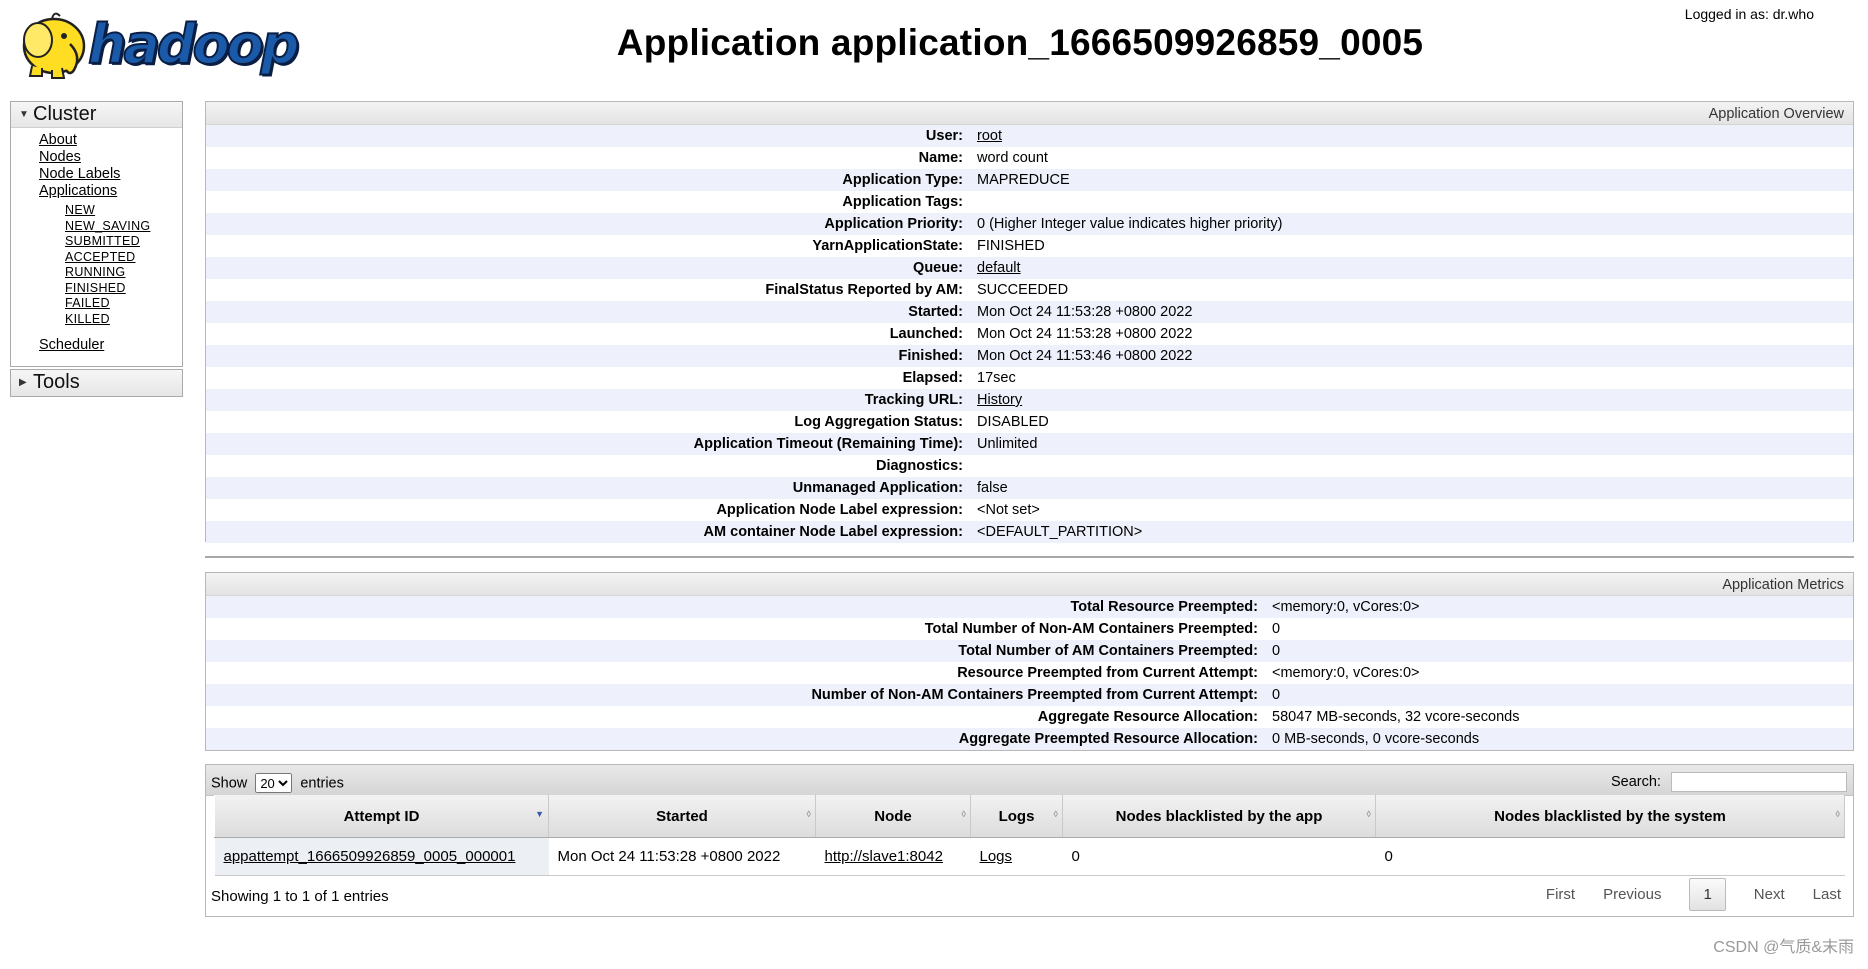 The image size is (1868, 969). What do you see at coordinates (107, 226) in the screenshot?
I see `nav-state-new-saving-link: NEW_SAVING` at bounding box center [107, 226].